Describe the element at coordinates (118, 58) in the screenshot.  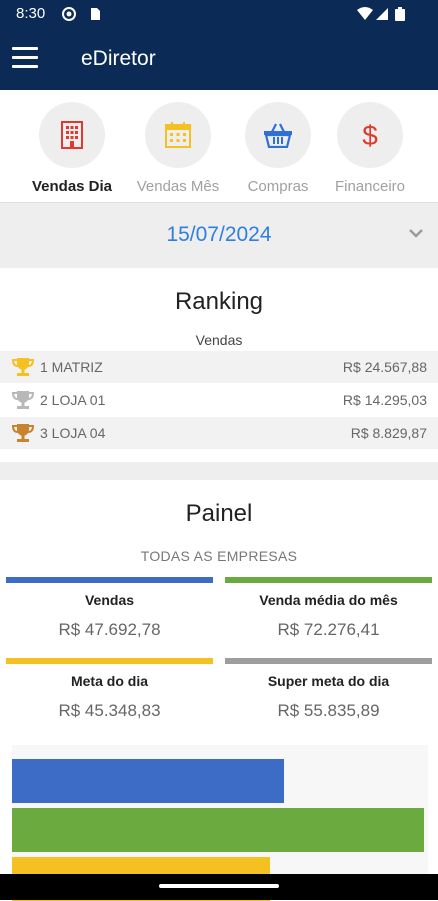
I see `app-title: eDiretor` at that location.